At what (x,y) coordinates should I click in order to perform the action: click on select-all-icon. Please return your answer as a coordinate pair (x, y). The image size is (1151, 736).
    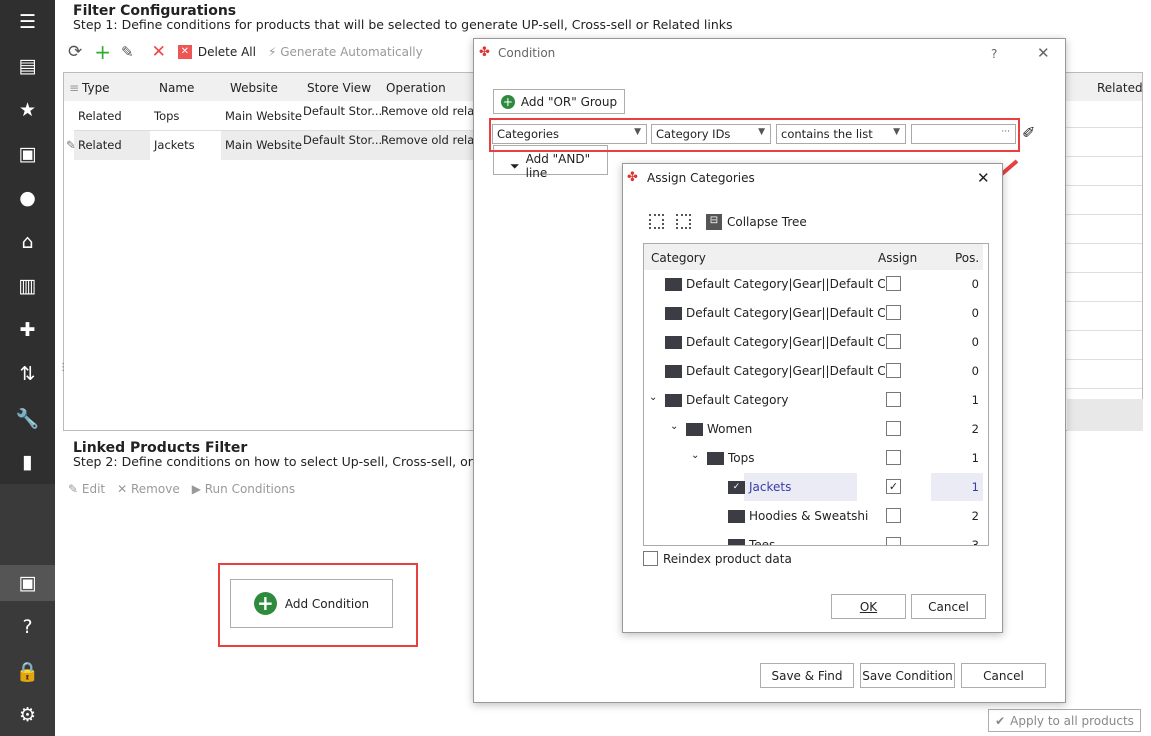
    Looking at the image, I should click on (656, 221).